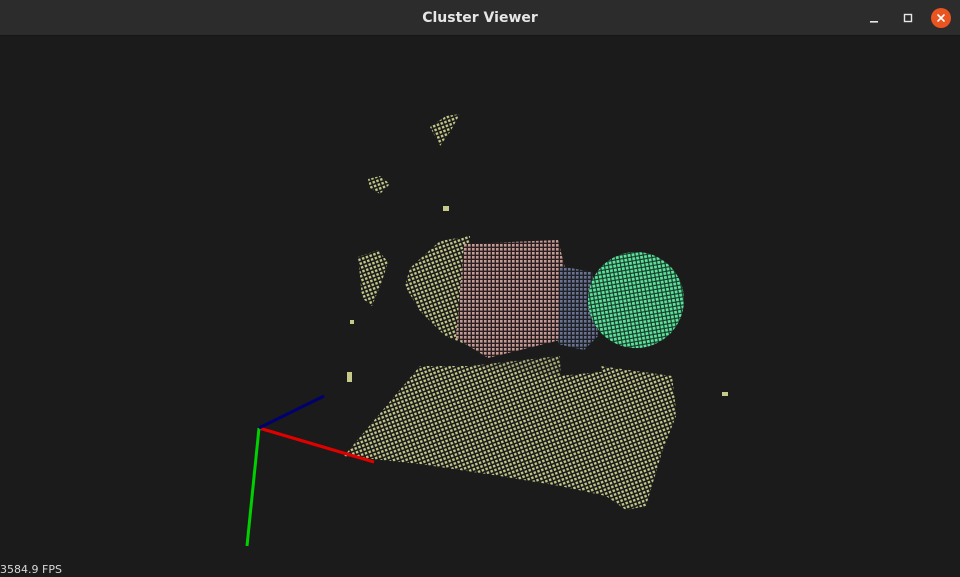 This screenshot has width=960, height=577. Describe the element at coordinates (636, 300) in the screenshot. I see `cluster-sphere` at that location.